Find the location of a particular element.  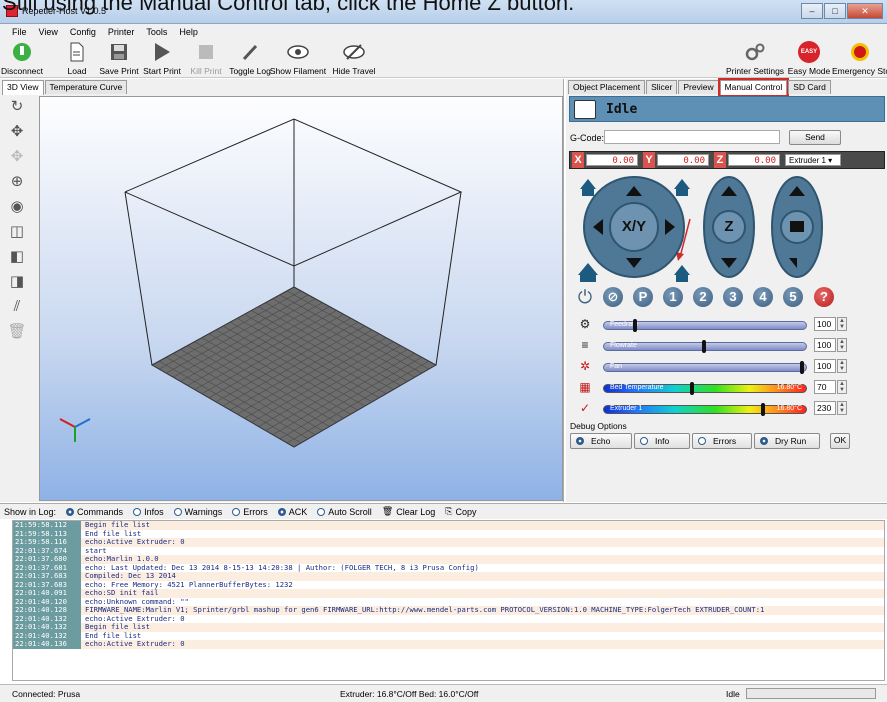

fan-spinner: ▲ ▼ is located at coordinates (842, 366).